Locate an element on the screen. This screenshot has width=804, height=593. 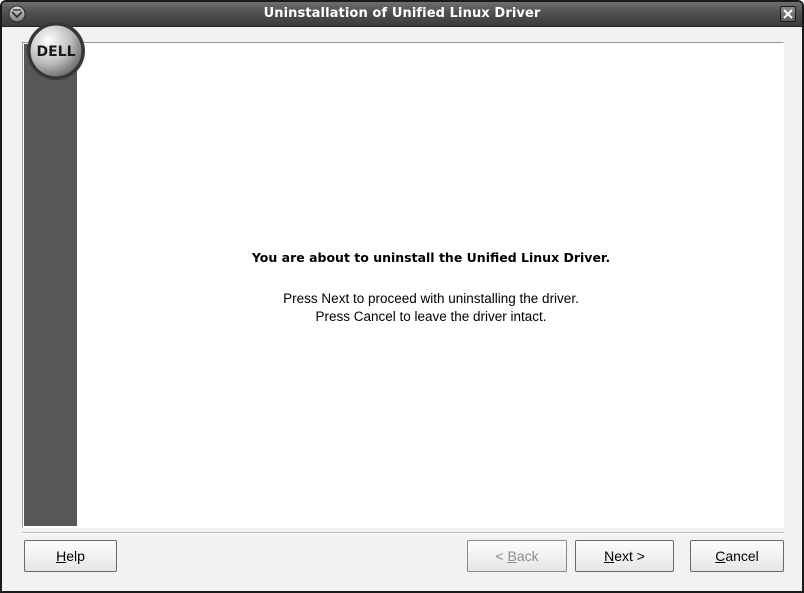
window-title: Uninstallation of Unified Linux Driver is located at coordinates (402, 13).